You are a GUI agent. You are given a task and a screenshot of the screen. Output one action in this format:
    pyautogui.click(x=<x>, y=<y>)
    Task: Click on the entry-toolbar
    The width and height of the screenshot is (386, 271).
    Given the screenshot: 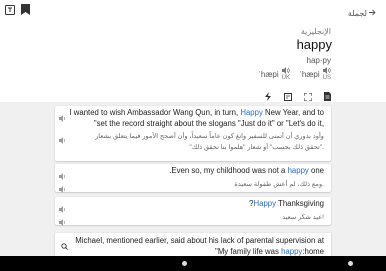 What is the action you would take?
    pyautogui.click(x=297, y=97)
    